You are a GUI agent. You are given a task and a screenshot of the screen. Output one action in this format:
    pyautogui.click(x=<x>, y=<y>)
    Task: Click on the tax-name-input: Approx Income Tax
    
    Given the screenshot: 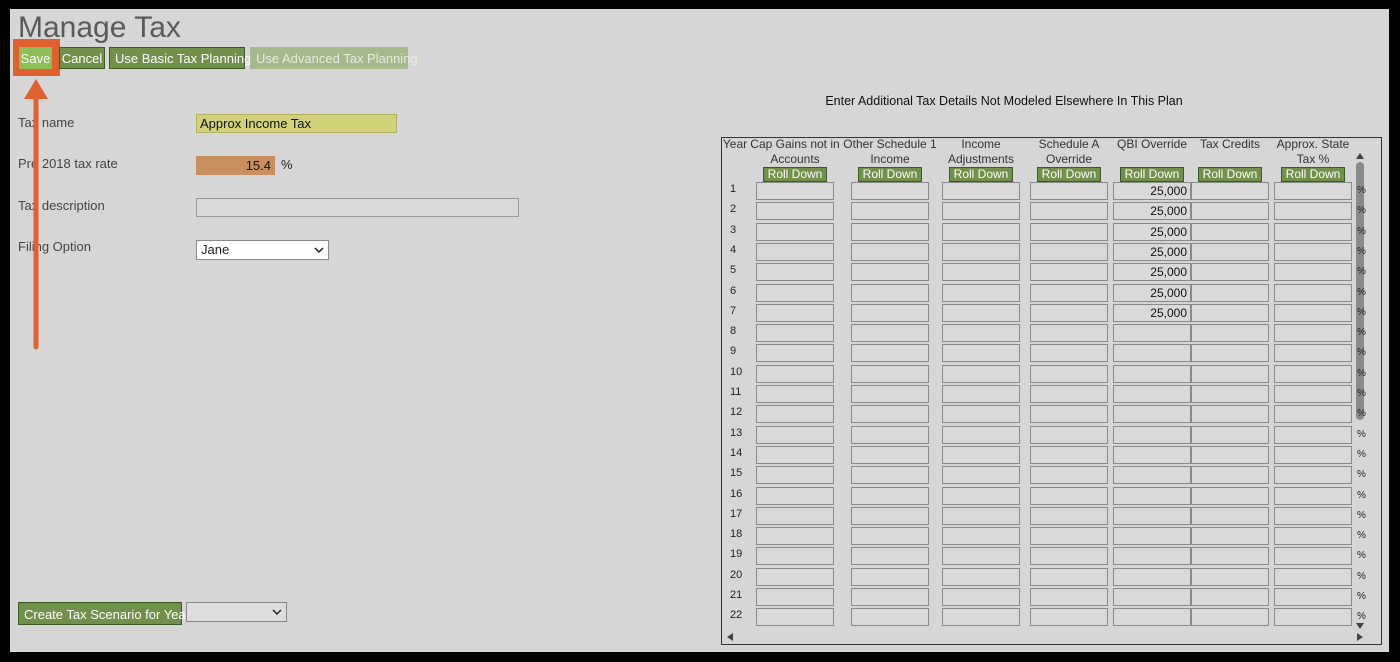 What is the action you would take?
    pyautogui.click(x=296, y=123)
    